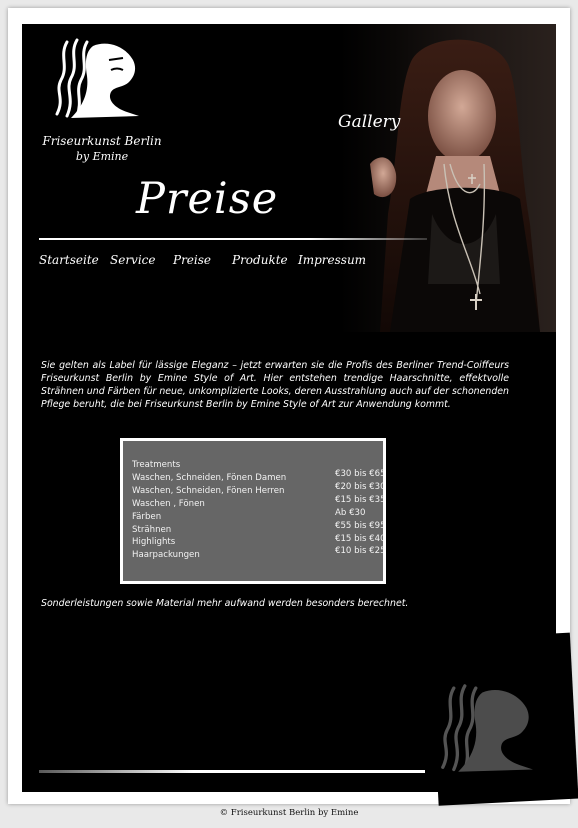 The height and width of the screenshot is (828, 578). I want to click on treatment-price: Ab €30, so click(350, 512).